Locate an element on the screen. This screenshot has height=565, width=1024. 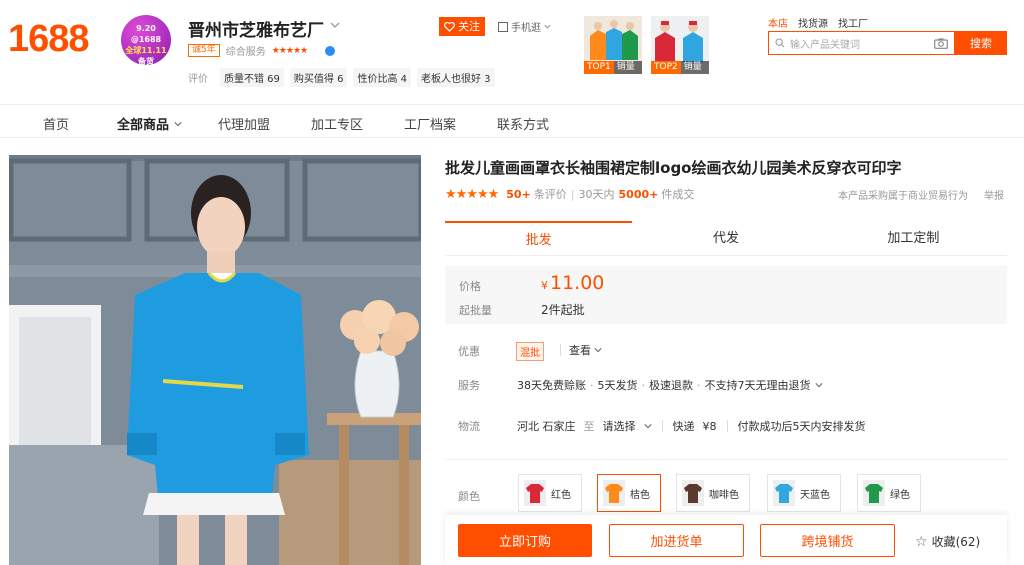
nav-all-products-label: 全部商品 is located at coordinates (143, 125).